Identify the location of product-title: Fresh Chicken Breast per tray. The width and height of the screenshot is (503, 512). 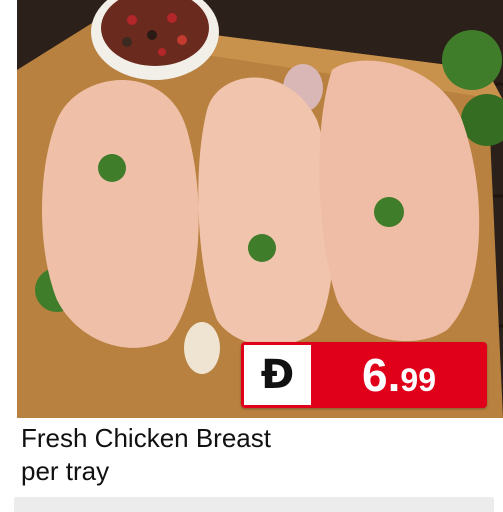
(256, 455).